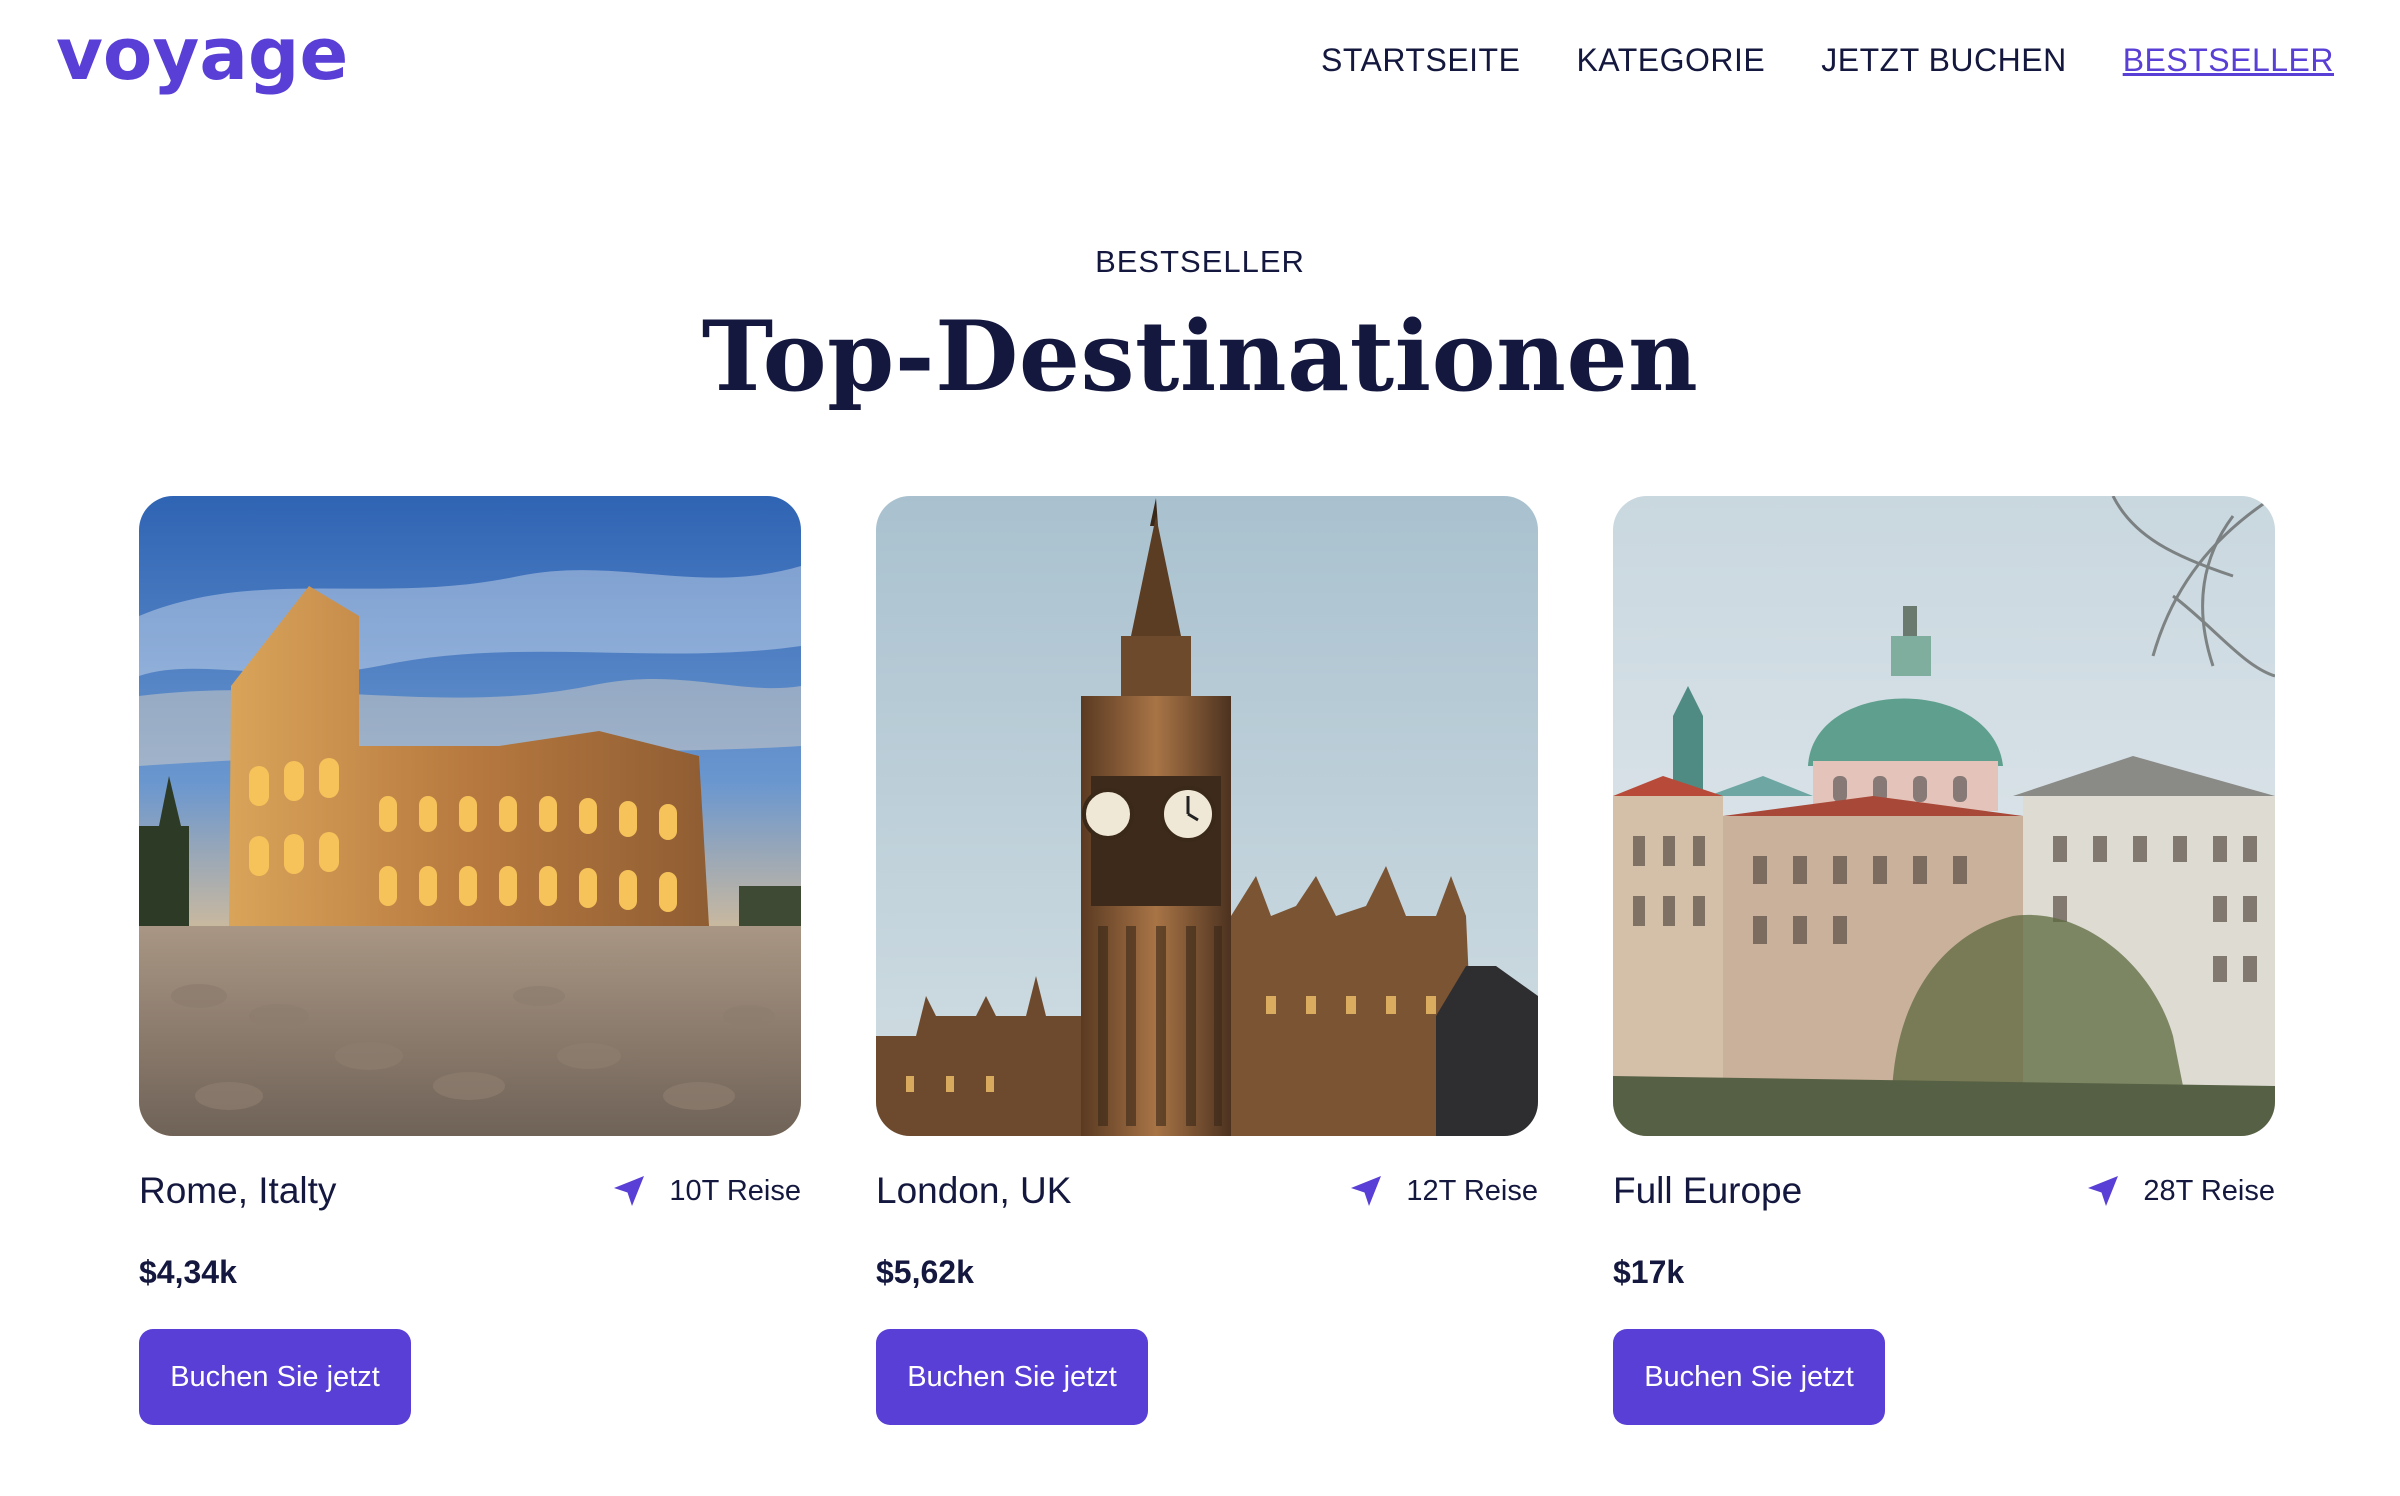 The height and width of the screenshot is (1496, 2400). What do you see at coordinates (1670, 60) in the screenshot?
I see `nav-kategorie: KATEGORIE` at bounding box center [1670, 60].